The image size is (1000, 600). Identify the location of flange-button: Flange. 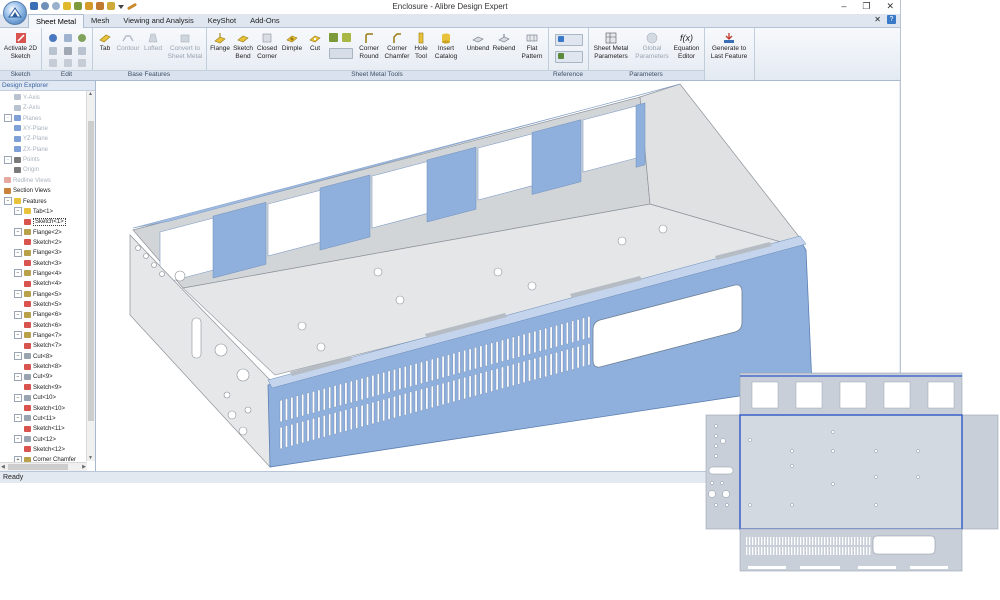
(220, 42).